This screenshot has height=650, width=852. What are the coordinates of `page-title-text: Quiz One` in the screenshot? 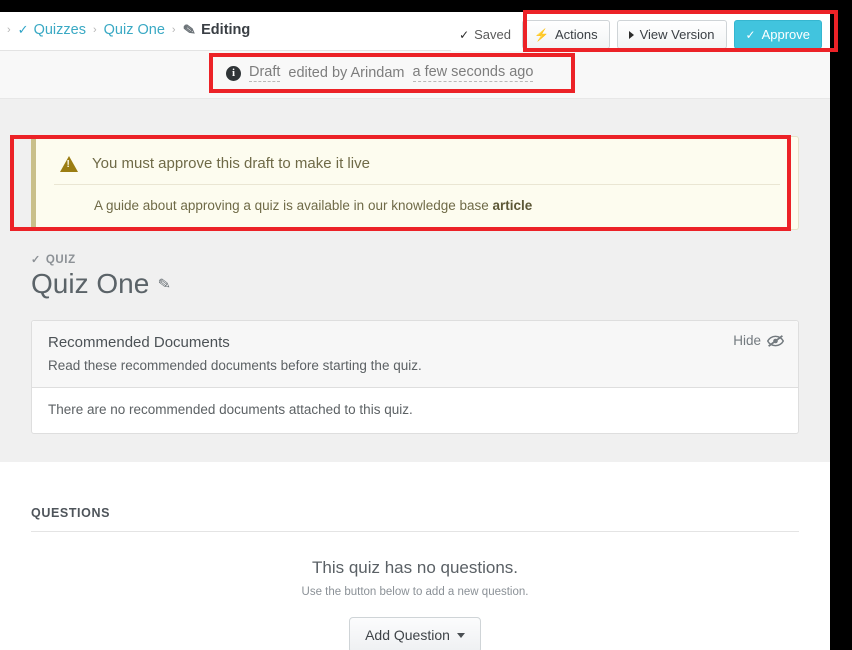 It's located at (90, 283).